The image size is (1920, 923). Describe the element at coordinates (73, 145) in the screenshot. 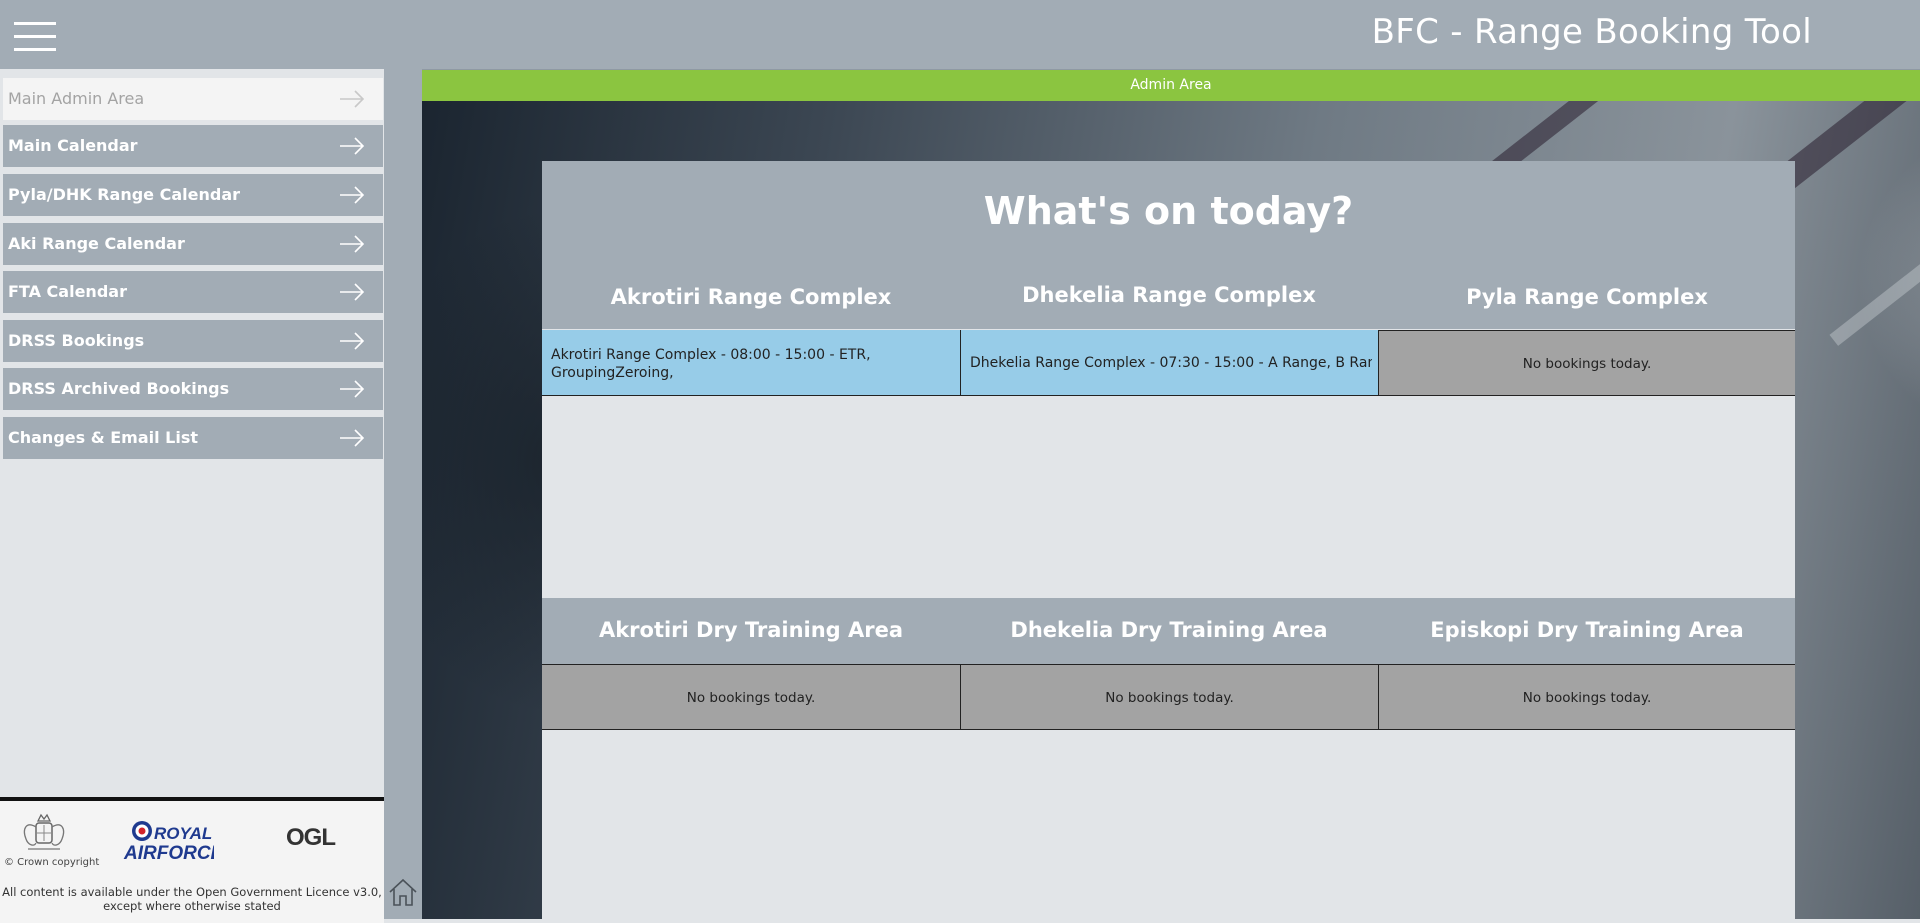

I see `nav-item-label: Main Calendar` at that location.